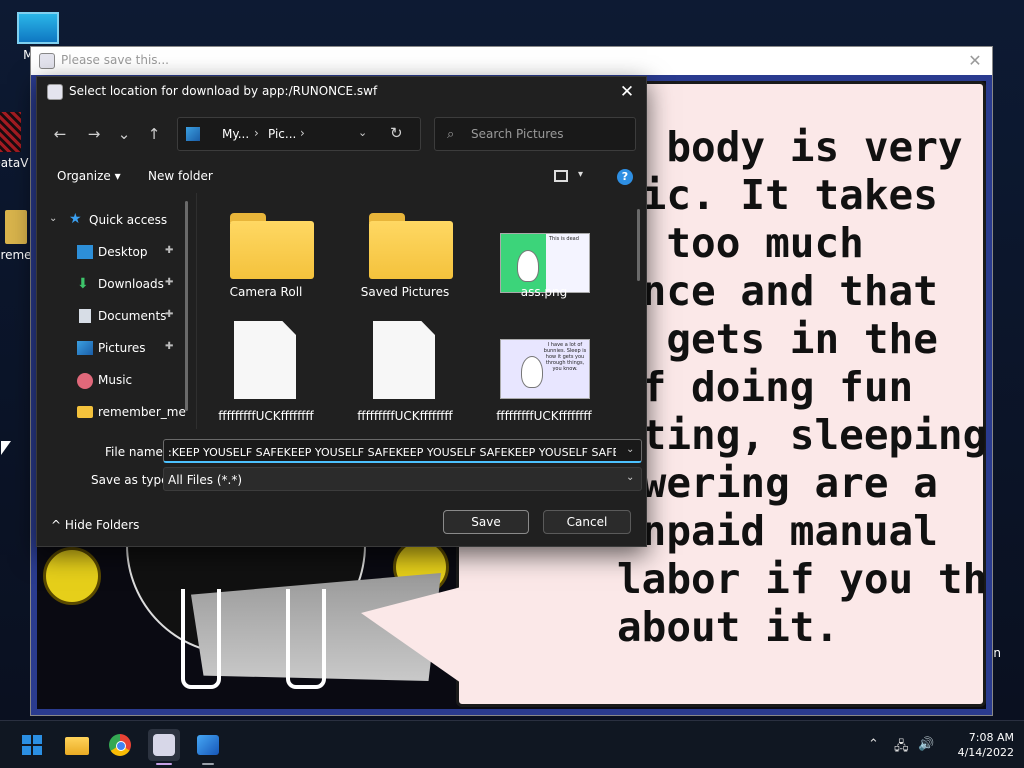  Describe the element at coordinates (985, 752) in the screenshot. I see `clock-date: 4/14/2022` at that location.